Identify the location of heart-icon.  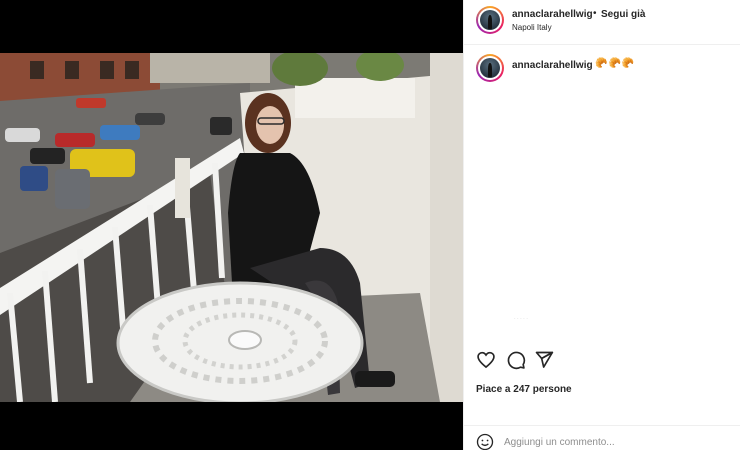
(486, 360).